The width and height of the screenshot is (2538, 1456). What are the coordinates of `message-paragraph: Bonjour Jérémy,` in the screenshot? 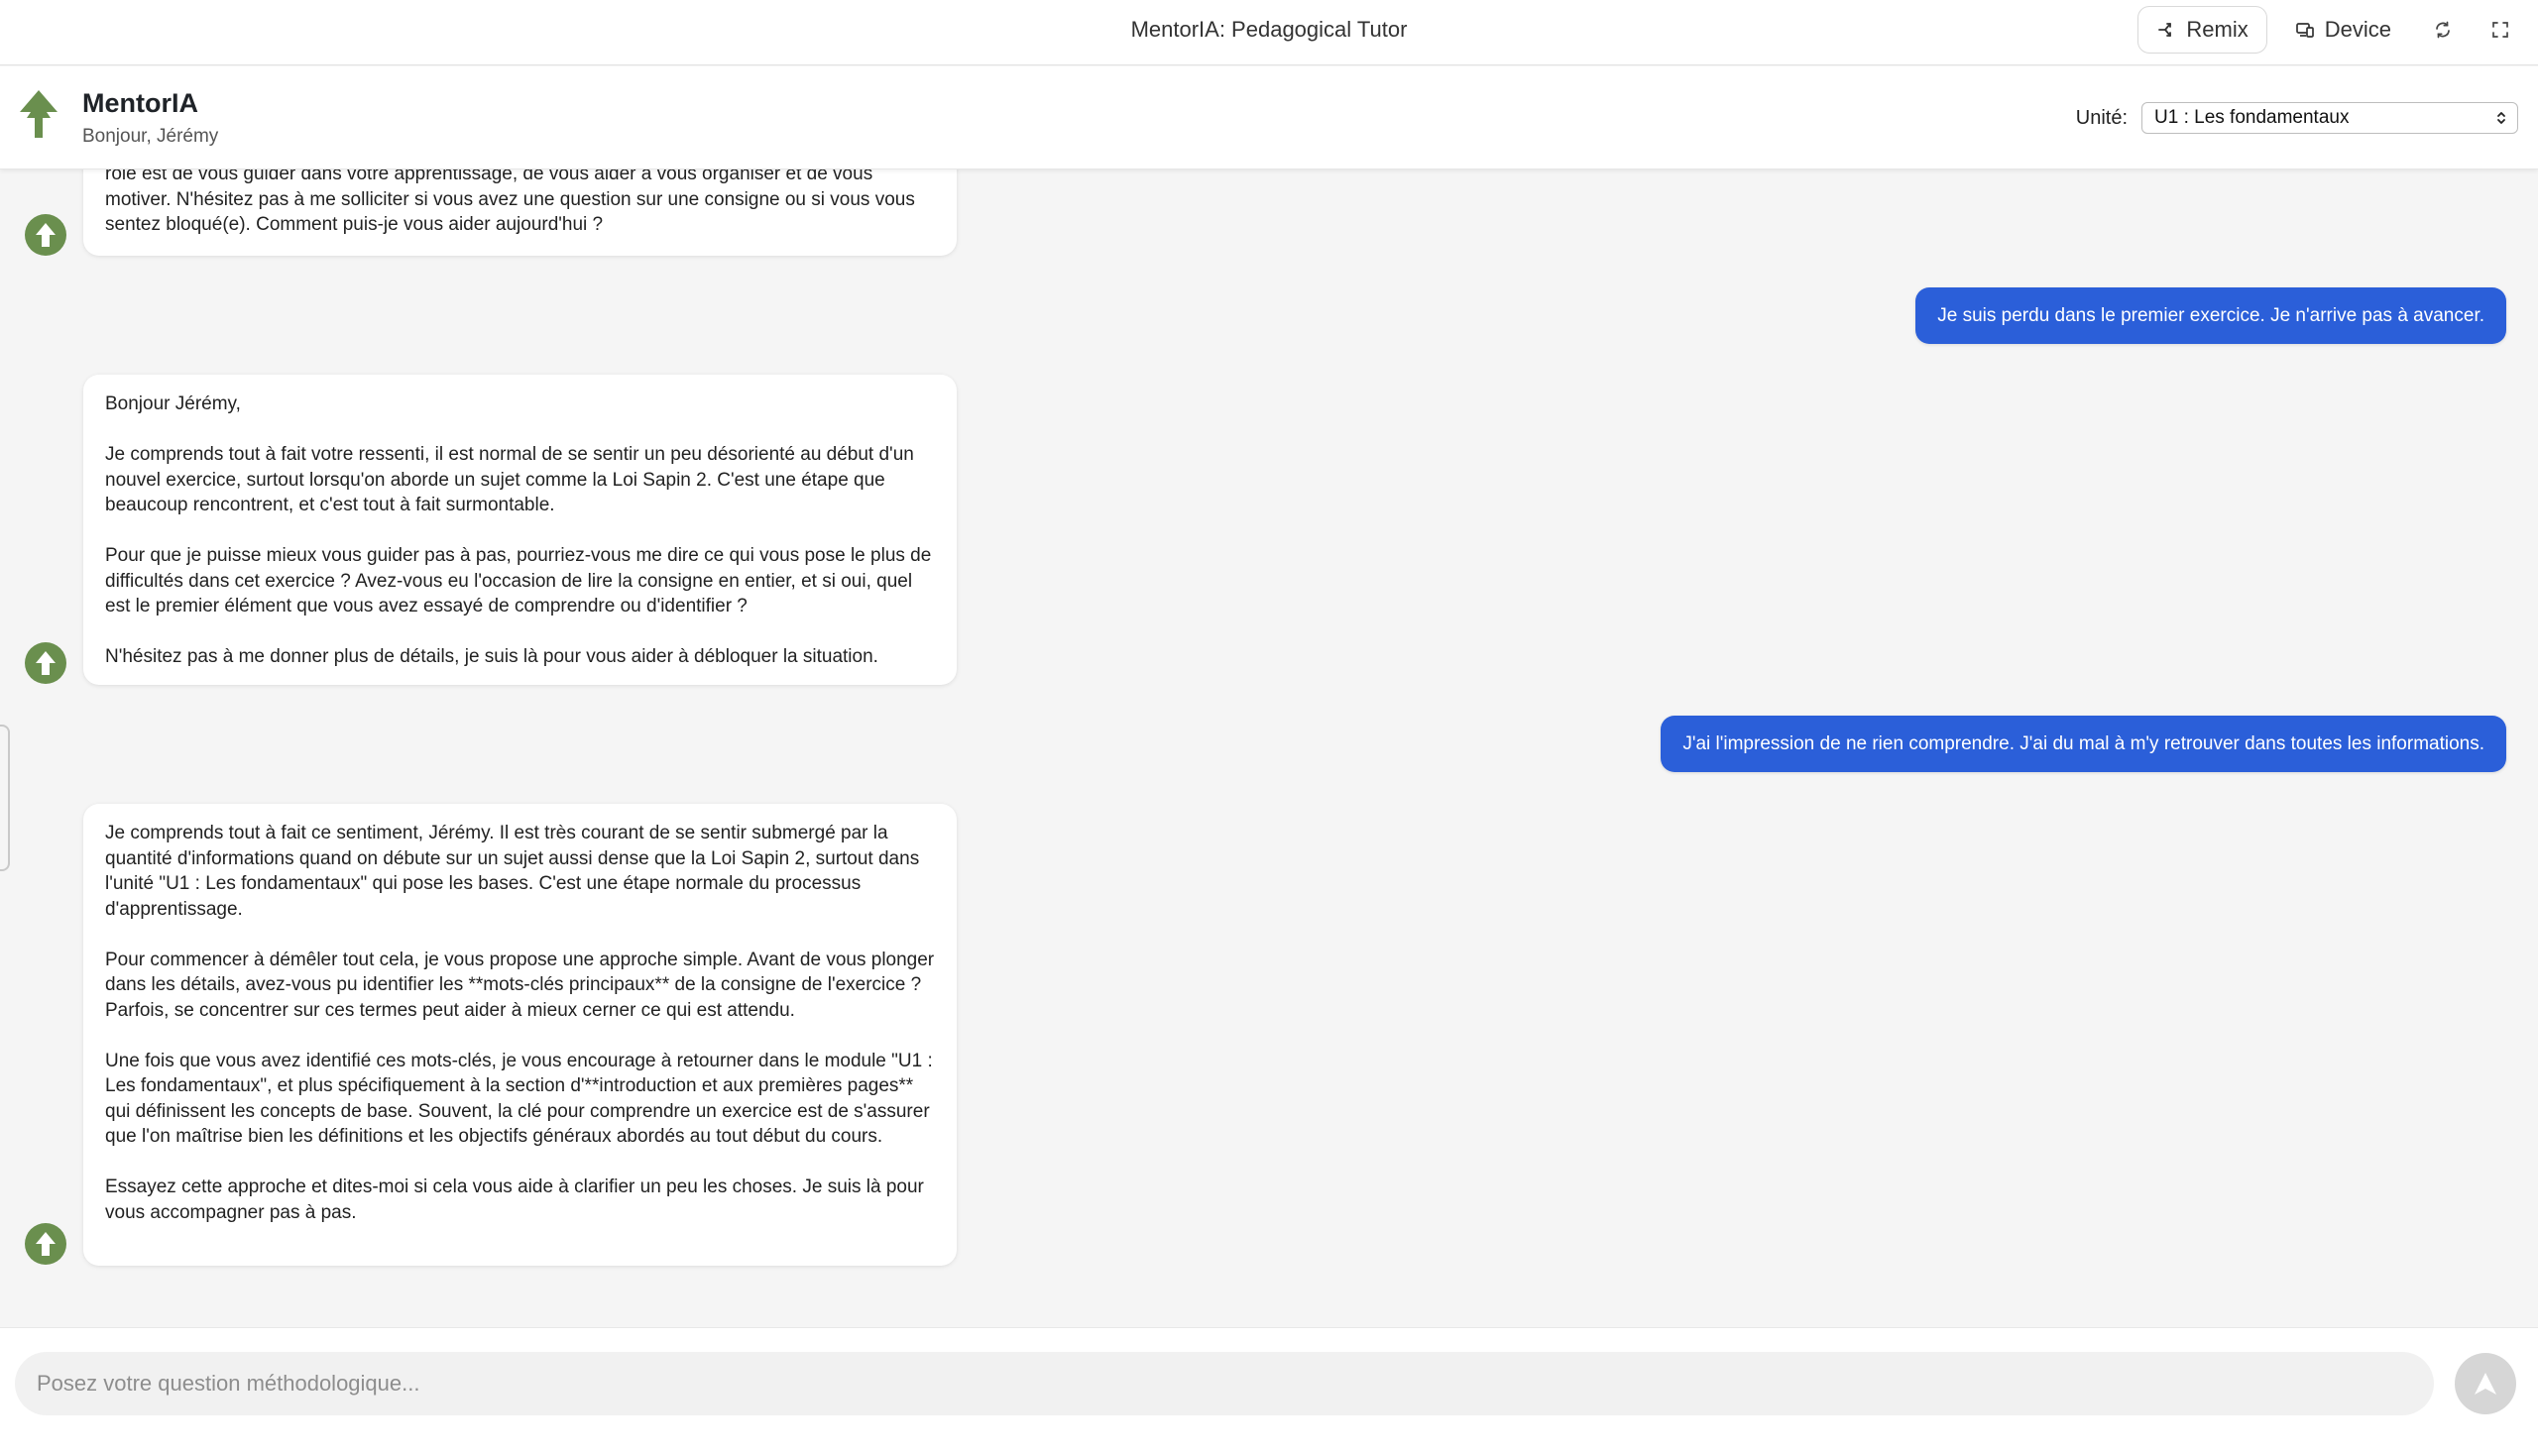 It's located at (173, 403).